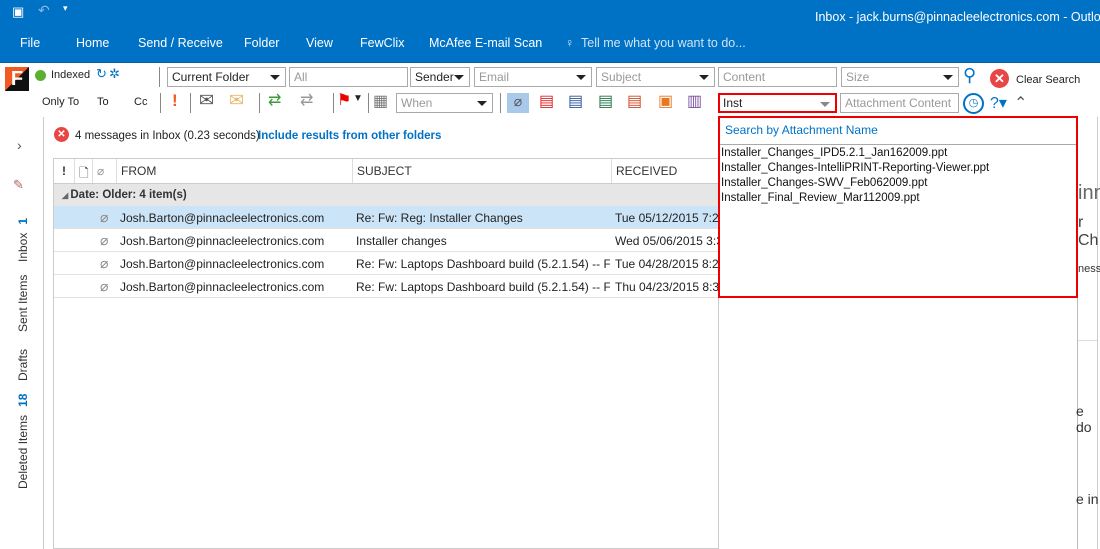  Describe the element at coordinates (18, 11) in the screenshot. I see `app-icon: ▣` at that location.